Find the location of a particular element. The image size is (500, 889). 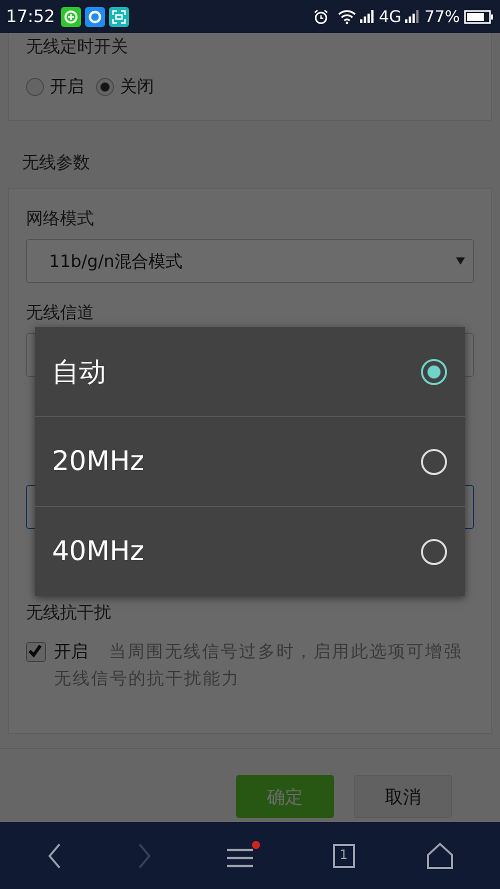

battery-icon is located at coordinates (479, 17).